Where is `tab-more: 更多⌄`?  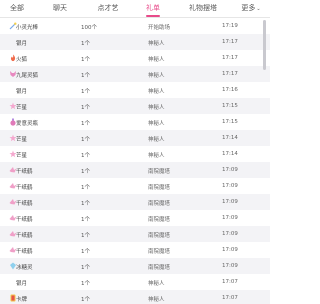 tab-more: 更多⌄ is located at coordinates (251, 8).